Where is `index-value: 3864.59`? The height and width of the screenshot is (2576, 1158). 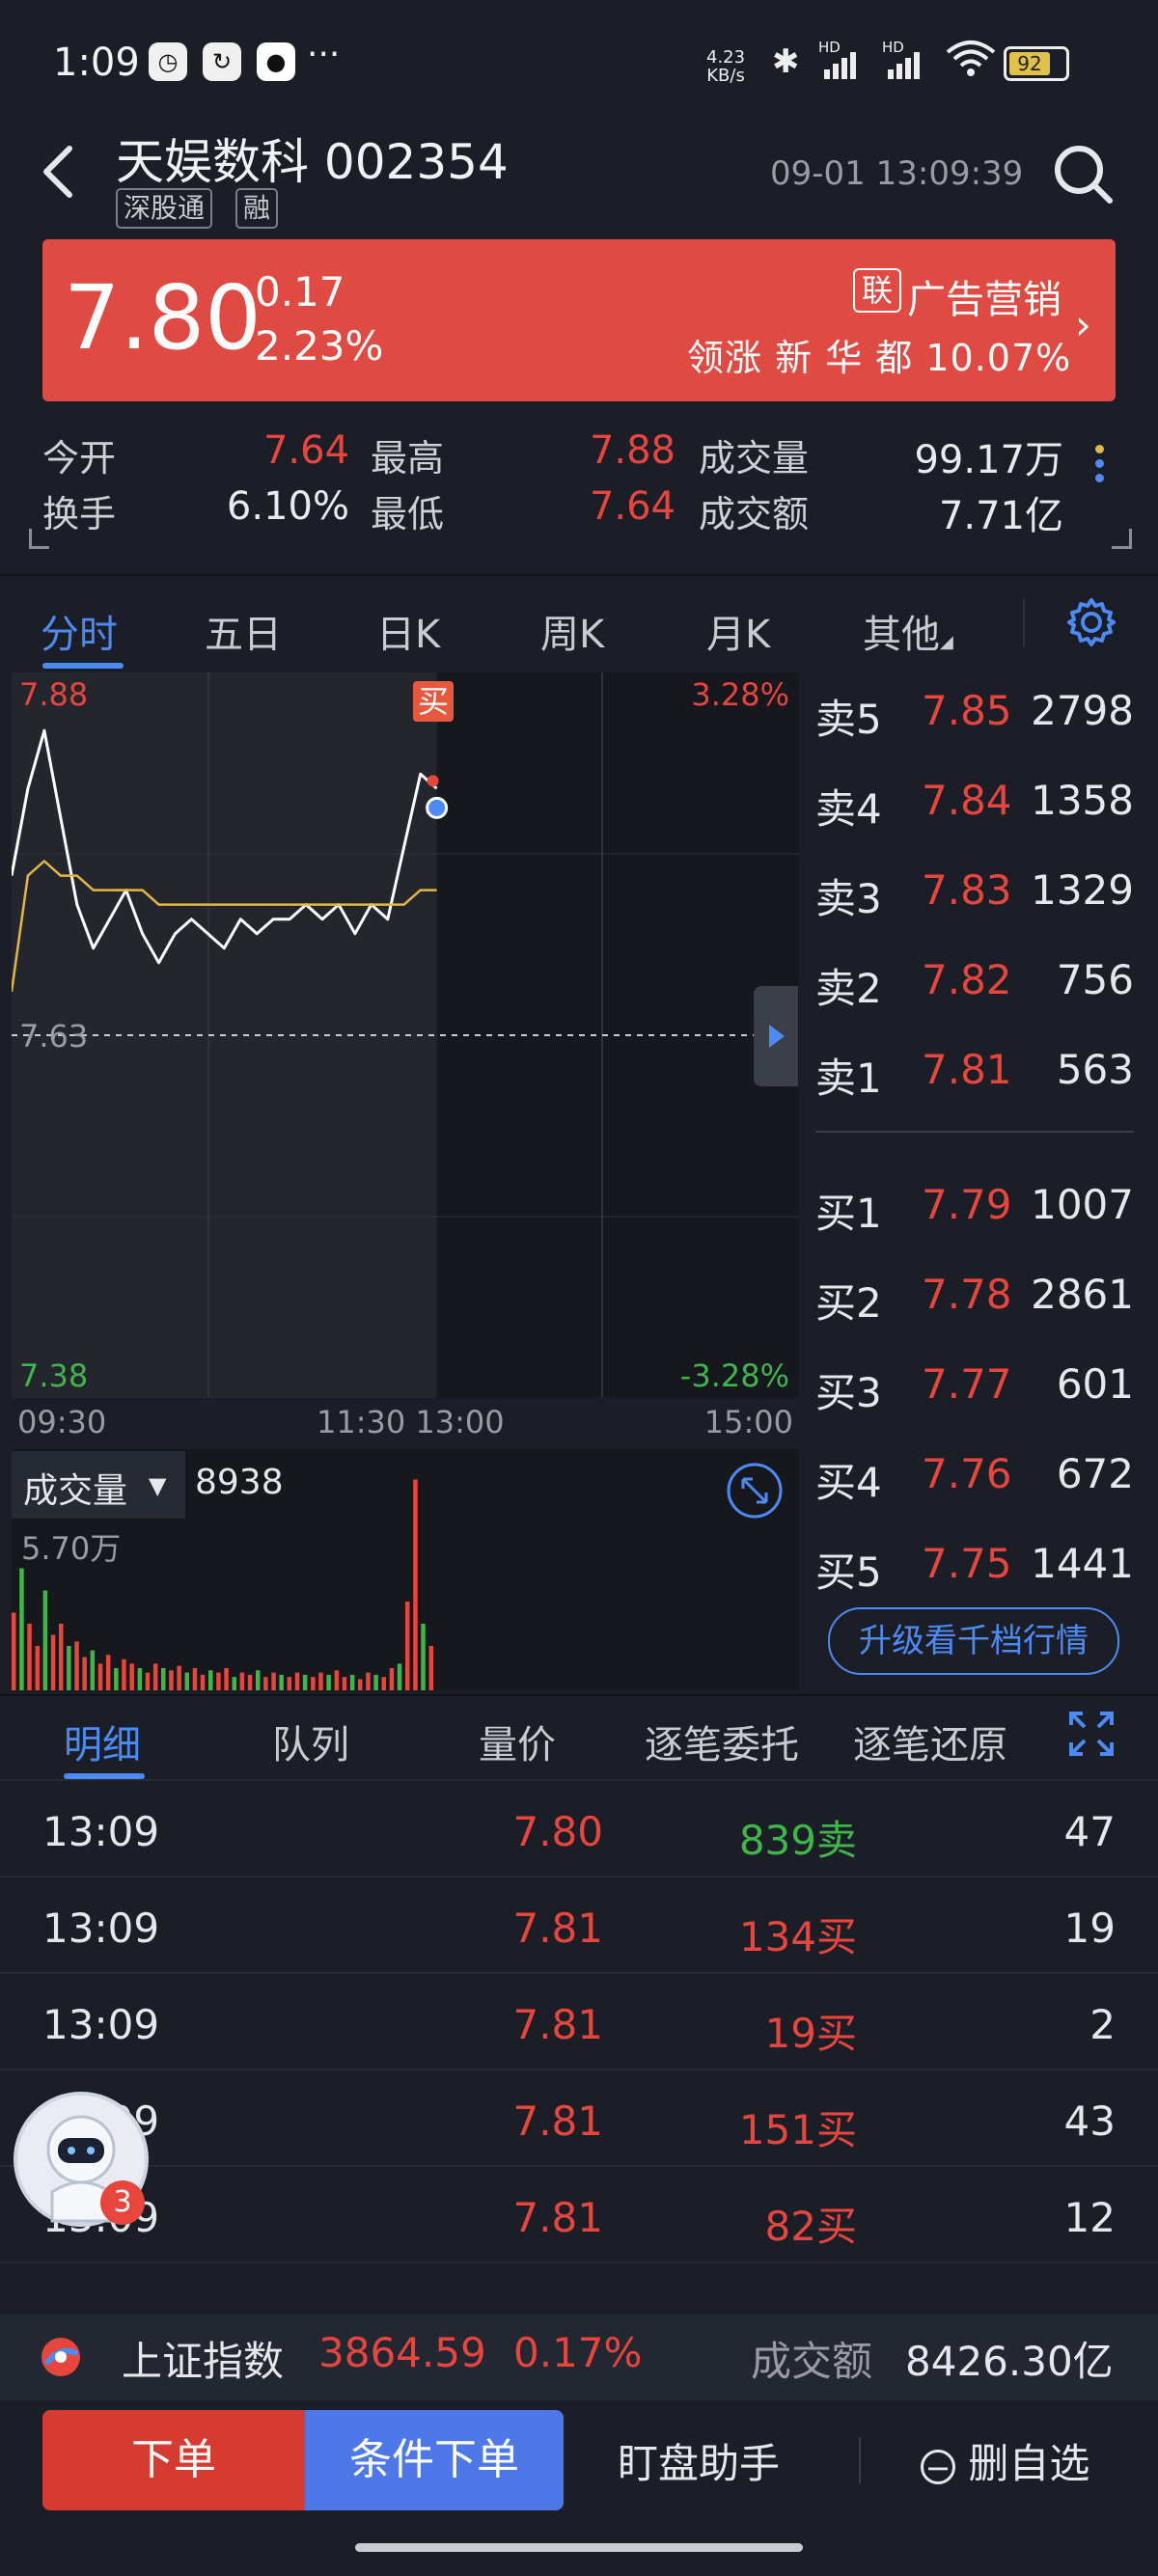
index-value: 3864.59 is located at coordinates (402, 2353).